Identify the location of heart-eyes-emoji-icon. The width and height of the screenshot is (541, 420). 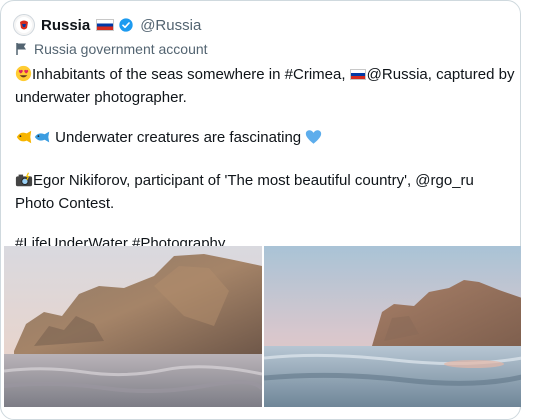
(23, 76).